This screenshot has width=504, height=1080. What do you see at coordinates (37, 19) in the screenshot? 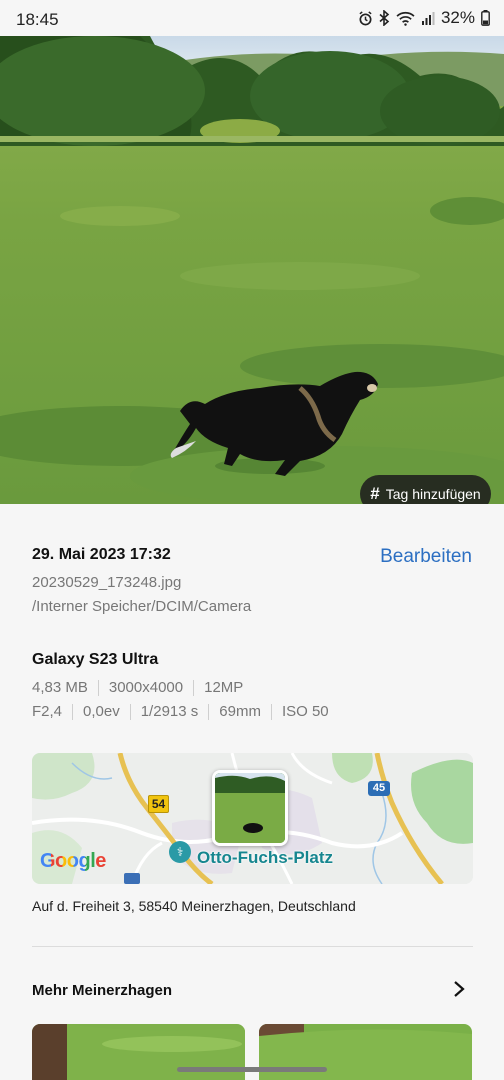
I see `status-time: 18:45` at bounding box center [37, 19].